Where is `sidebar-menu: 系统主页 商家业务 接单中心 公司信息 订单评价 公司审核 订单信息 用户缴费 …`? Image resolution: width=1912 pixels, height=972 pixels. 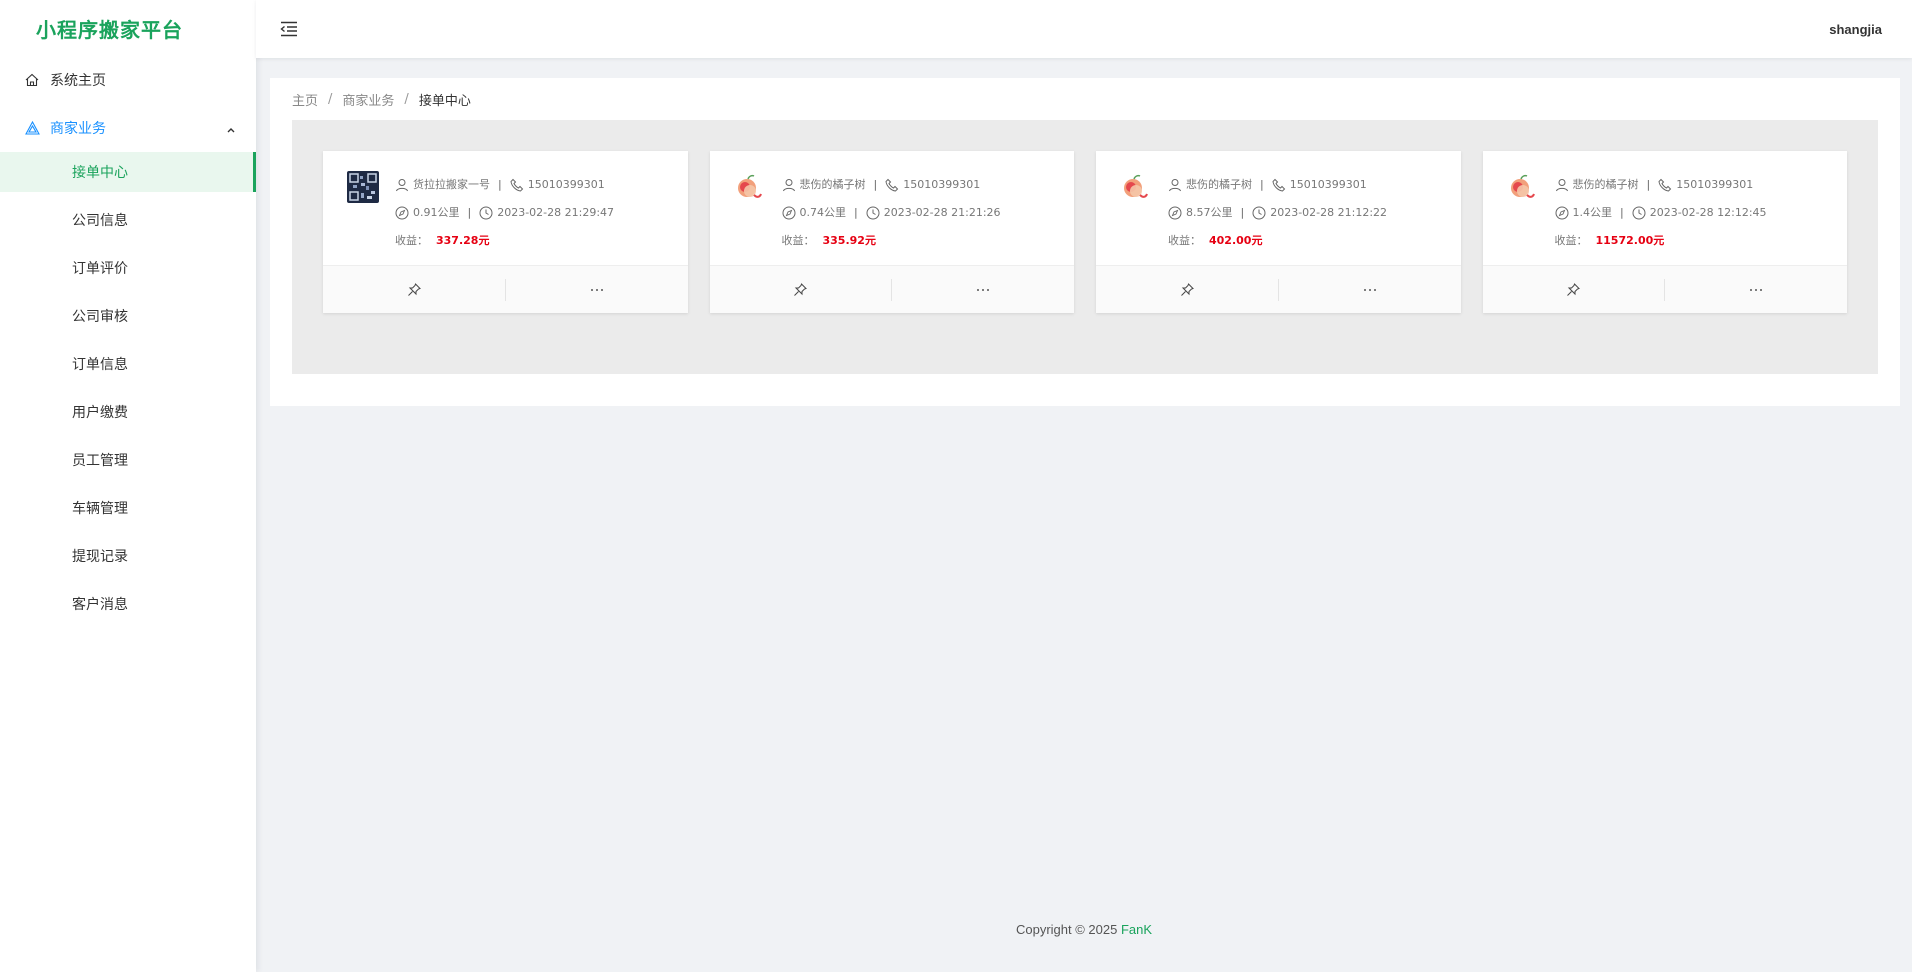
sidebar-menu: 系统主页 商家业务 接单中心 公司信息 订单评价 公司审核 订单信息 用户缴费 … is located at coordinates (128, 340).